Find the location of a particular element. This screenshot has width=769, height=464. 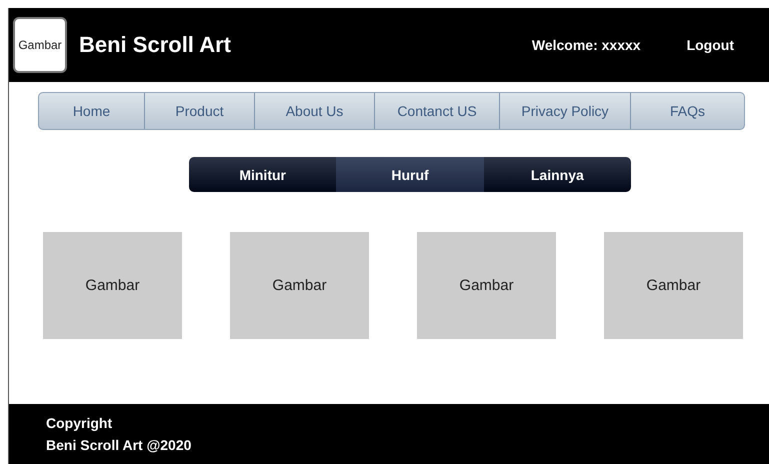

nav-item: About Us is located at coordinates (315, 111).